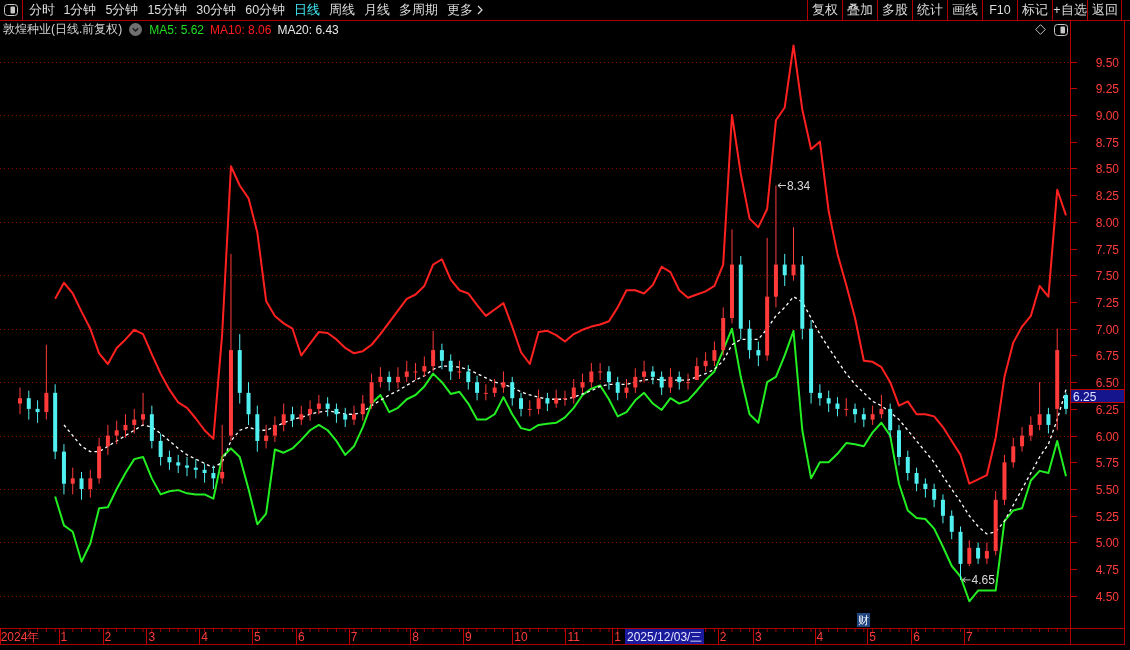 The height and width of the screenshot is (650, 1130). I want to click on more-menu-button: 更多, so click(465, 10).